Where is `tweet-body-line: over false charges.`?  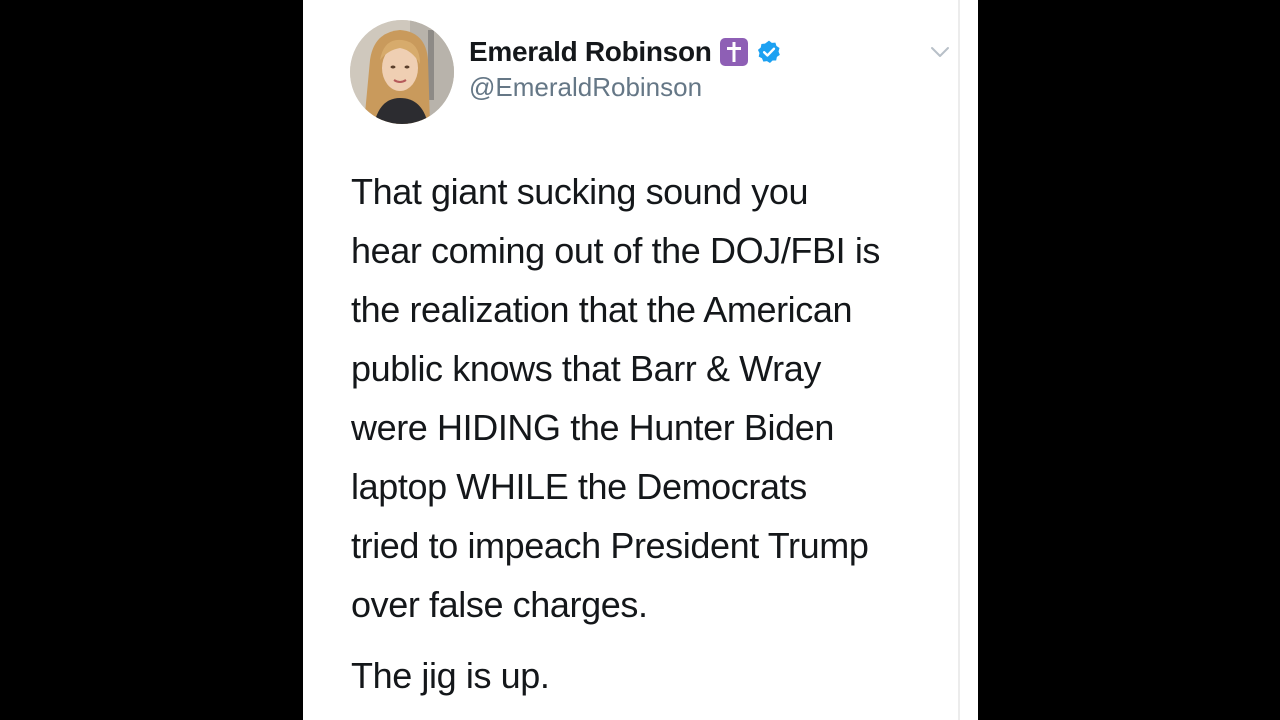
tweet-body-line: over false charges. is located at coordinates (499, 604).